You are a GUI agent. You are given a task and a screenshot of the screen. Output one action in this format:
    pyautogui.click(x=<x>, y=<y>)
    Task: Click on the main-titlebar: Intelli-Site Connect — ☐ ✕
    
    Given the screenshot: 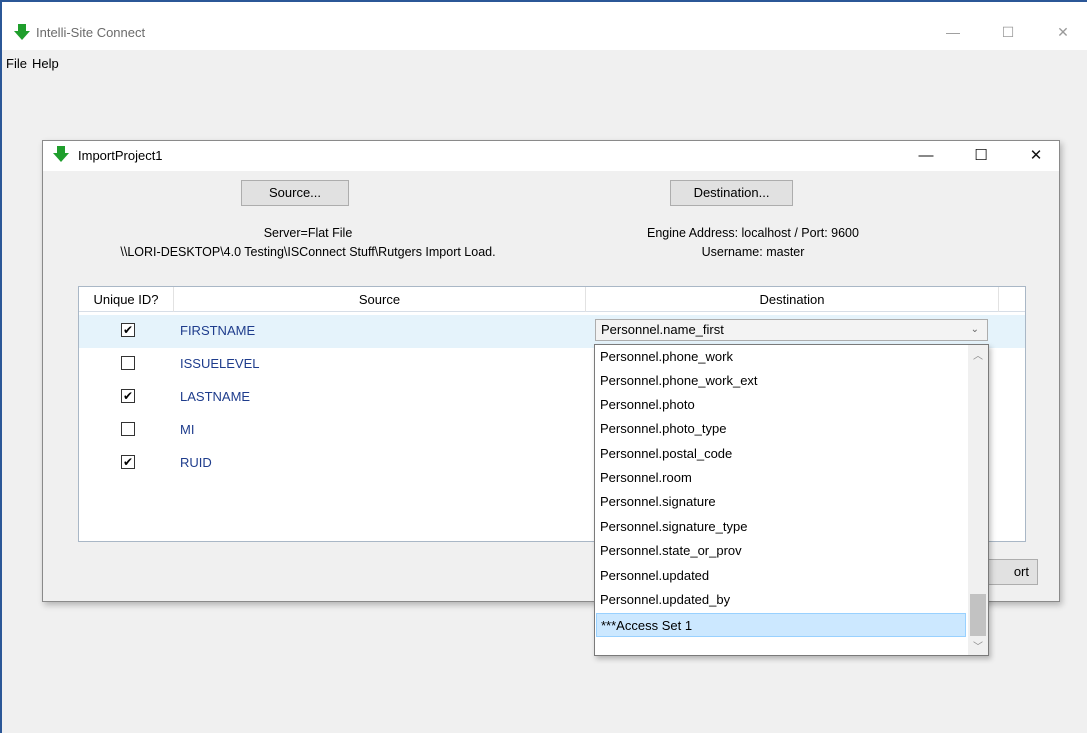 What is the action you would take?
    pyautogui.click(x=544, y=26)
    